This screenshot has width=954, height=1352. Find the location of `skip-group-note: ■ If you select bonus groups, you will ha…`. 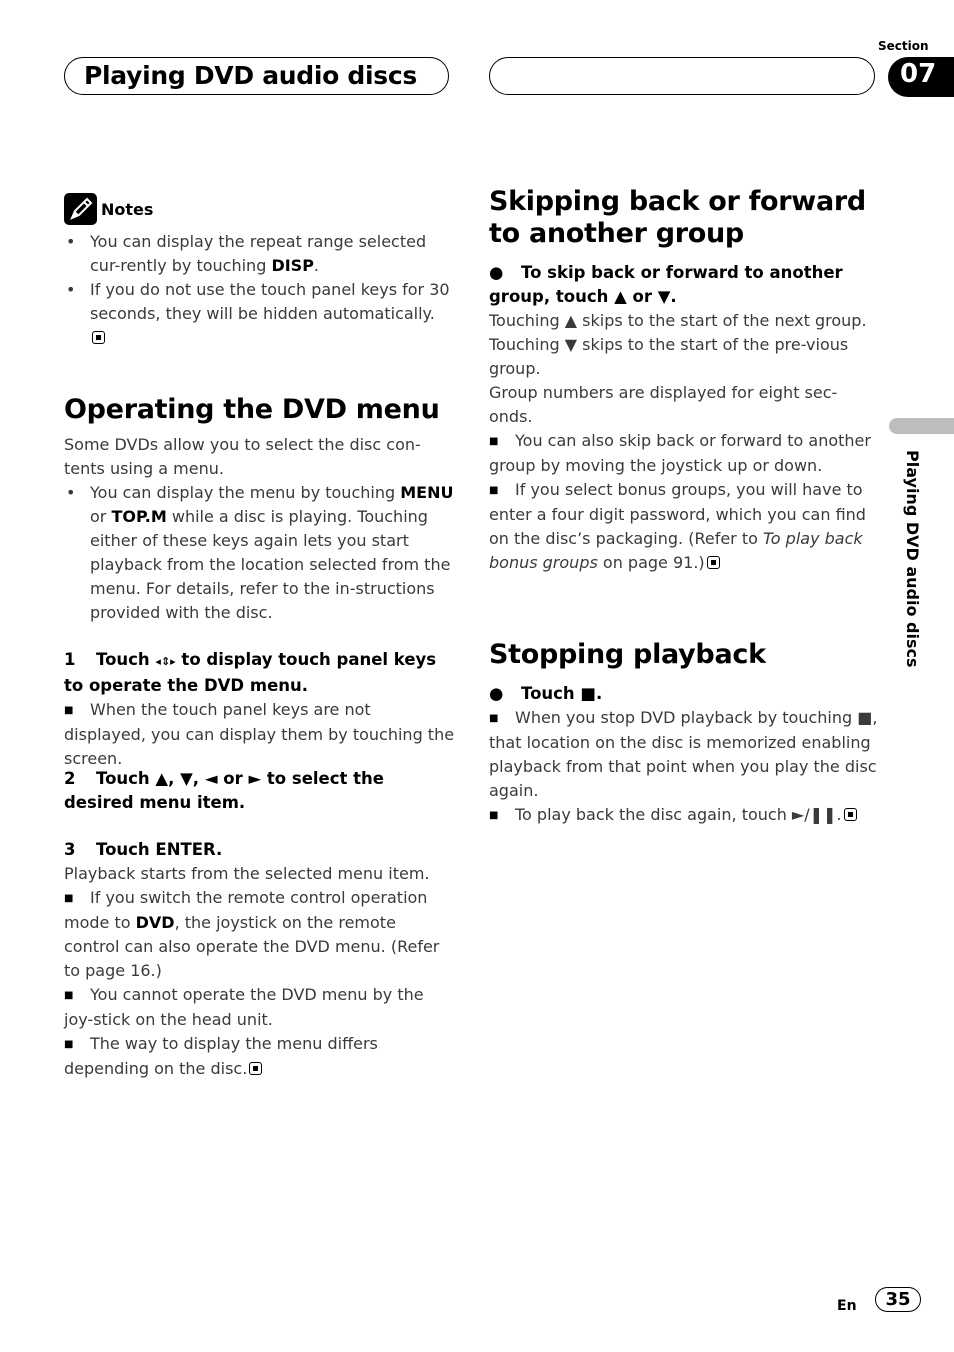

skip-group-note: ■ If you select bonus groups, you will ha… is located at coordinates (677, 526).